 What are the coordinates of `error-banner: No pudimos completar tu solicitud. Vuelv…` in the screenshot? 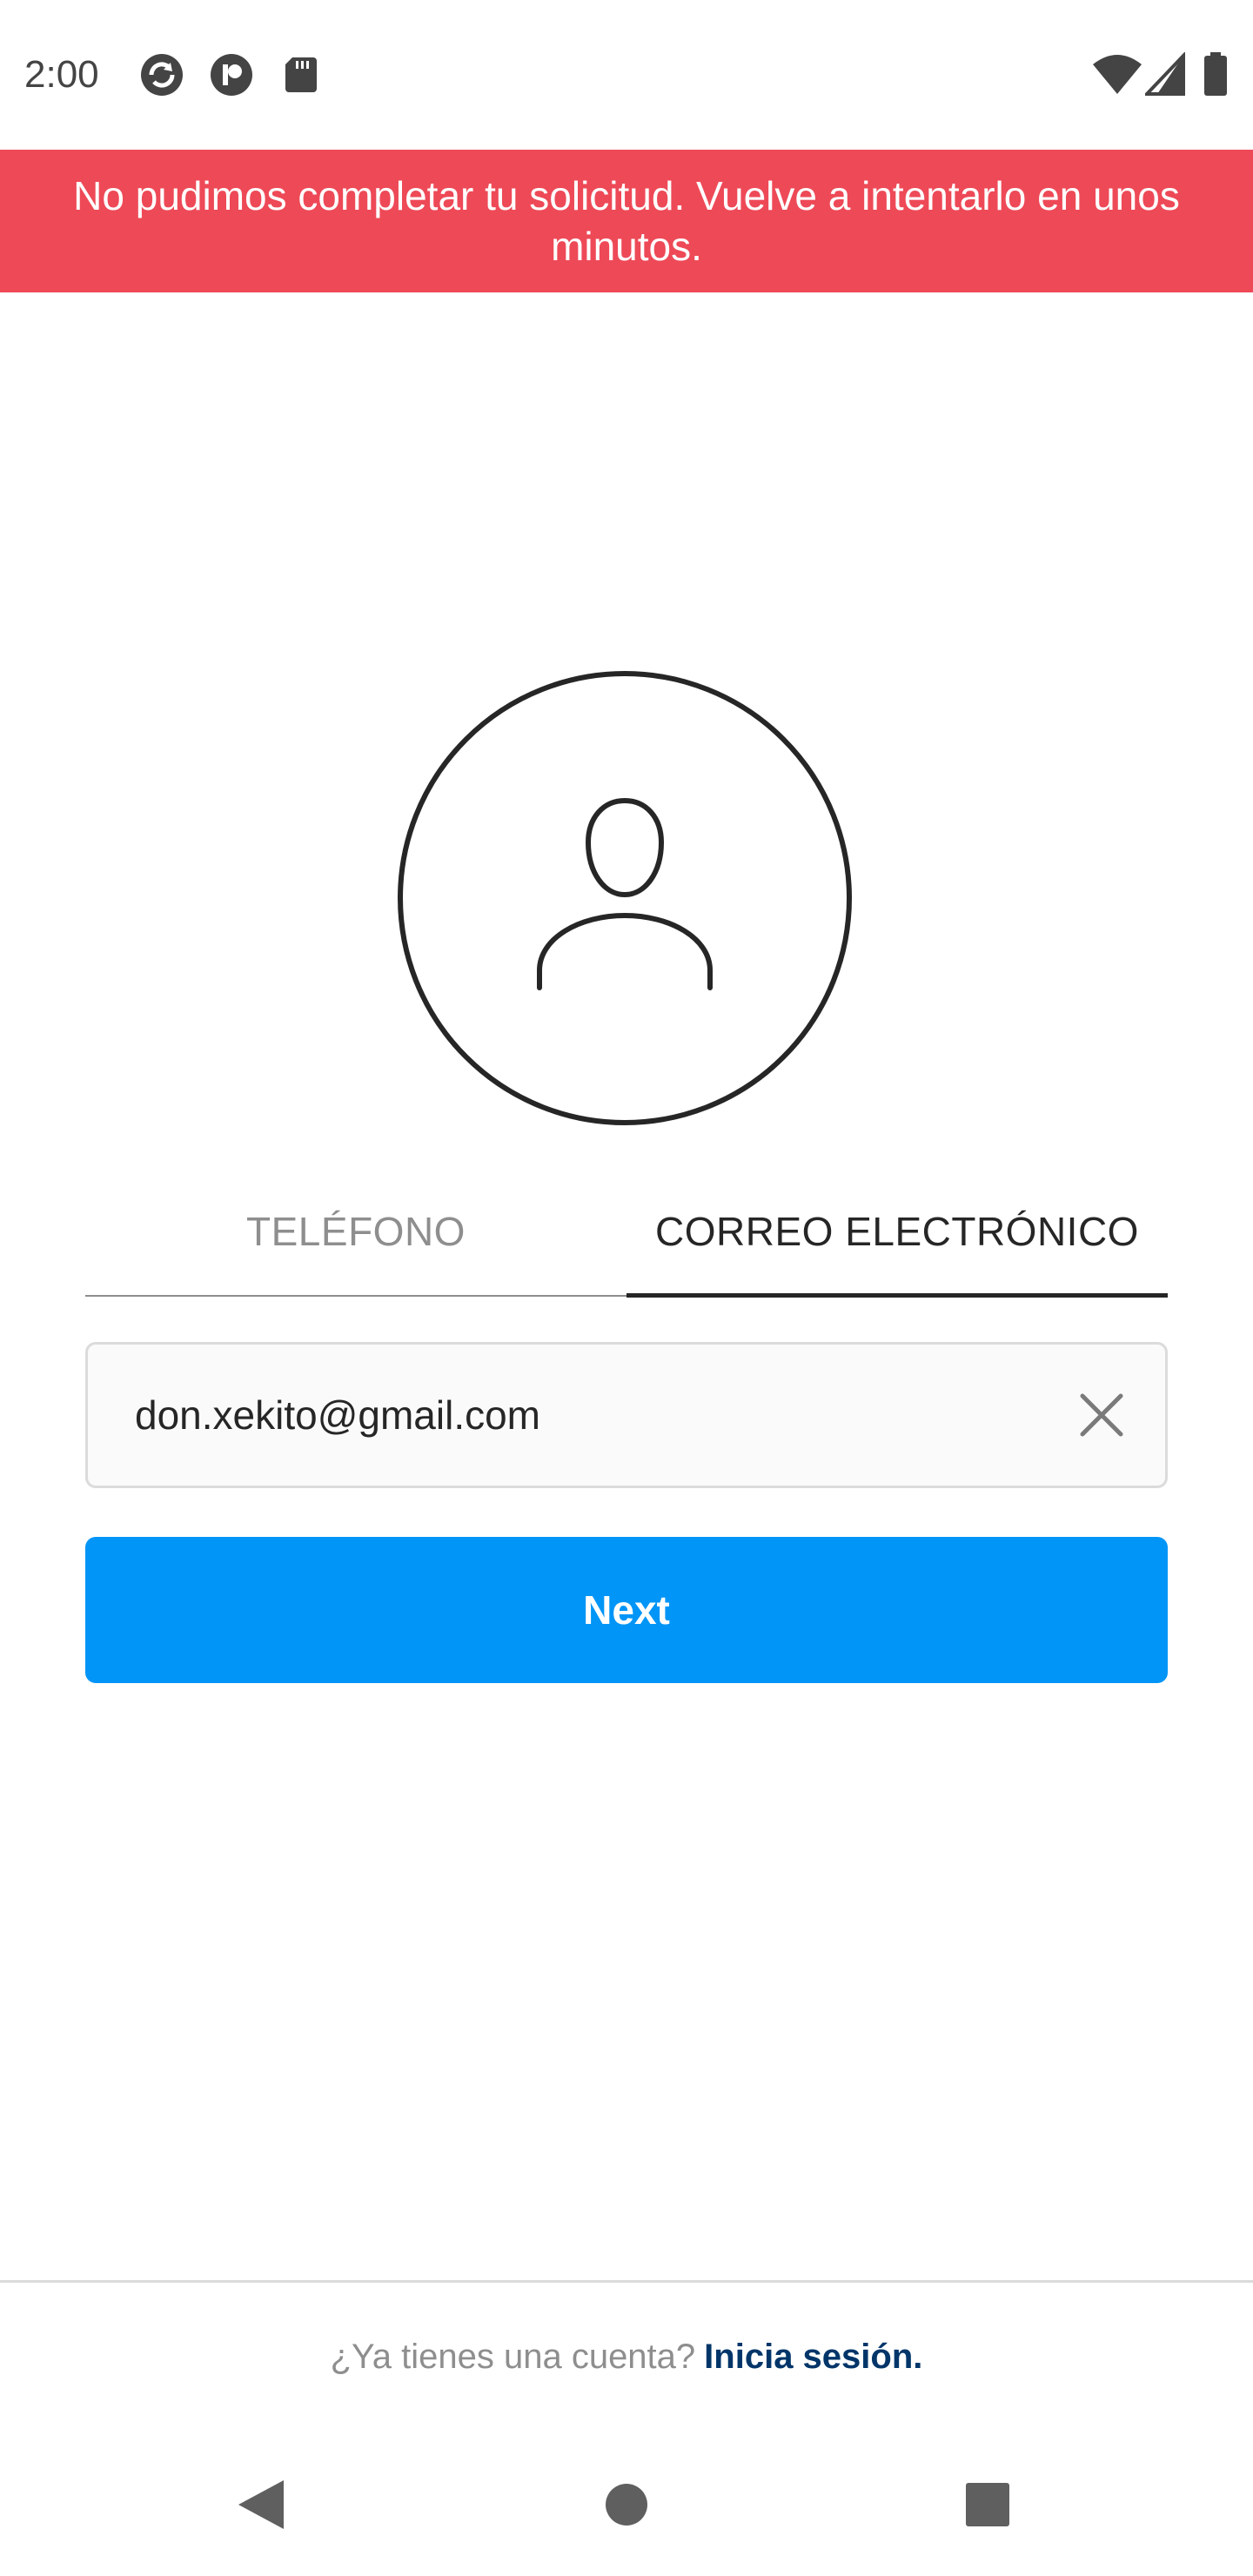 It's located at (626, 221).